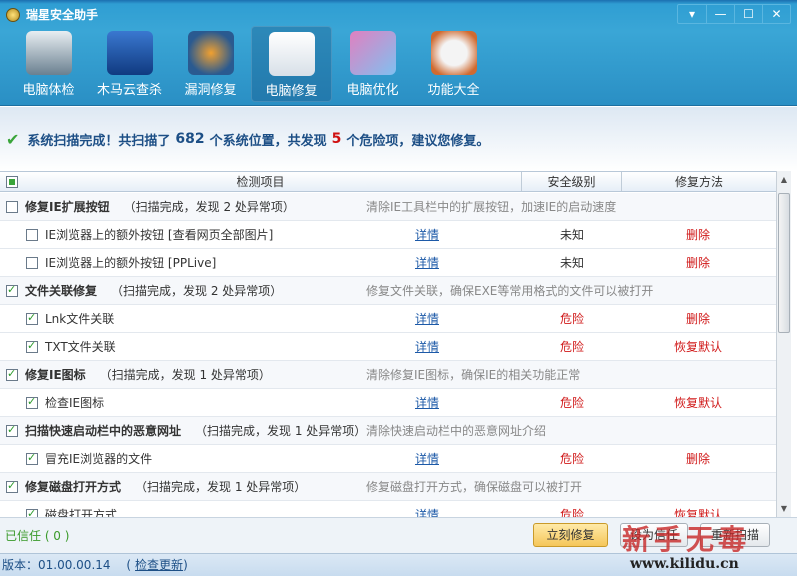 The image size is (797, 576). I want to click on tool-windows-refresh: 漏洞修复, so click(210, 64).